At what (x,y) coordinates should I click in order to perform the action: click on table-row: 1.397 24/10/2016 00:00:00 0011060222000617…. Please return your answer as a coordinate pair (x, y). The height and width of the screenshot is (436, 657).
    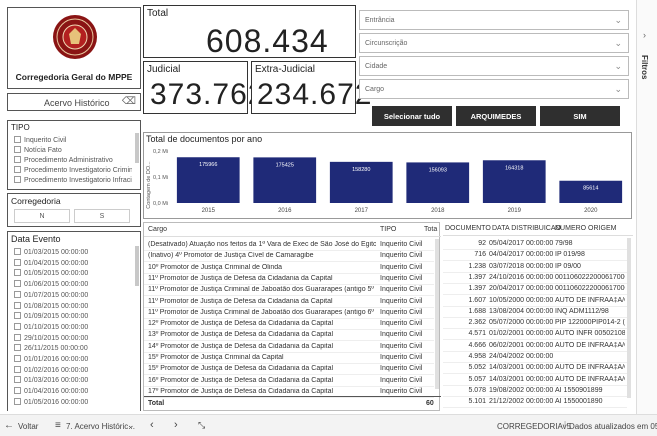
    Looking at the image, I should click on (535, 278).